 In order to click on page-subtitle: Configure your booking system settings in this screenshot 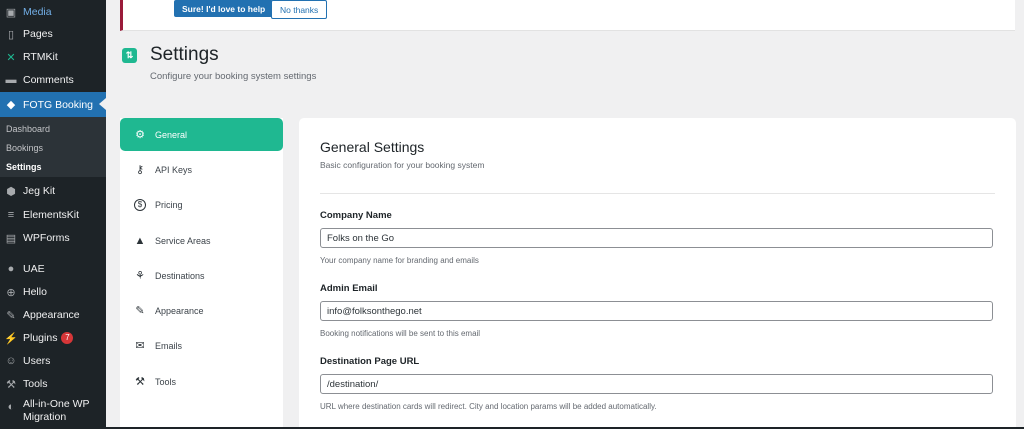, I will do `click(233, 76)`.